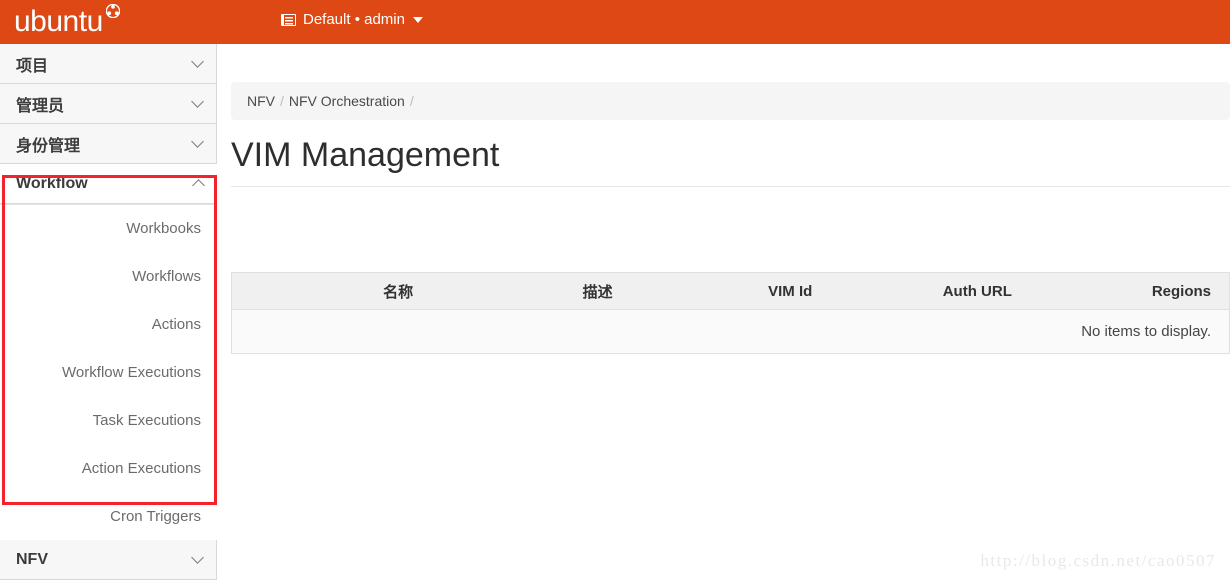 This screenshot has width=1230, height=581. What do you see at coordinates (417, 19) in the screenshot?
I see `caret-down-icon` at bounding box center [417, 19].